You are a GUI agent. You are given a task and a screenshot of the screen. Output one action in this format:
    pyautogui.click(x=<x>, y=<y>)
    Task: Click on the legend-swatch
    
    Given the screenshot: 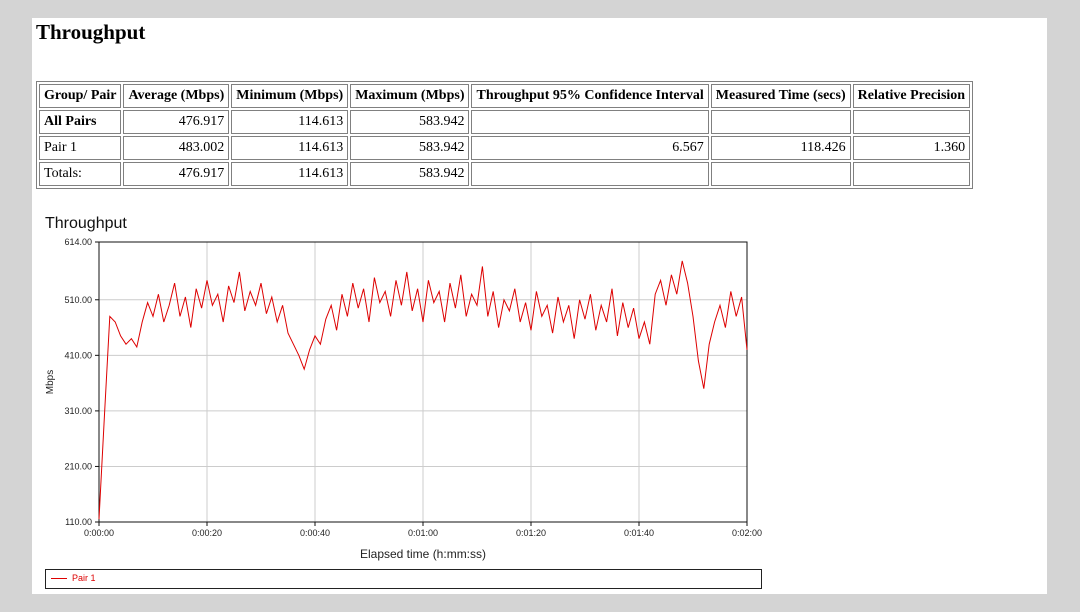 What is the action you would take?
    pyautogui.click(x=59, y=578)
    